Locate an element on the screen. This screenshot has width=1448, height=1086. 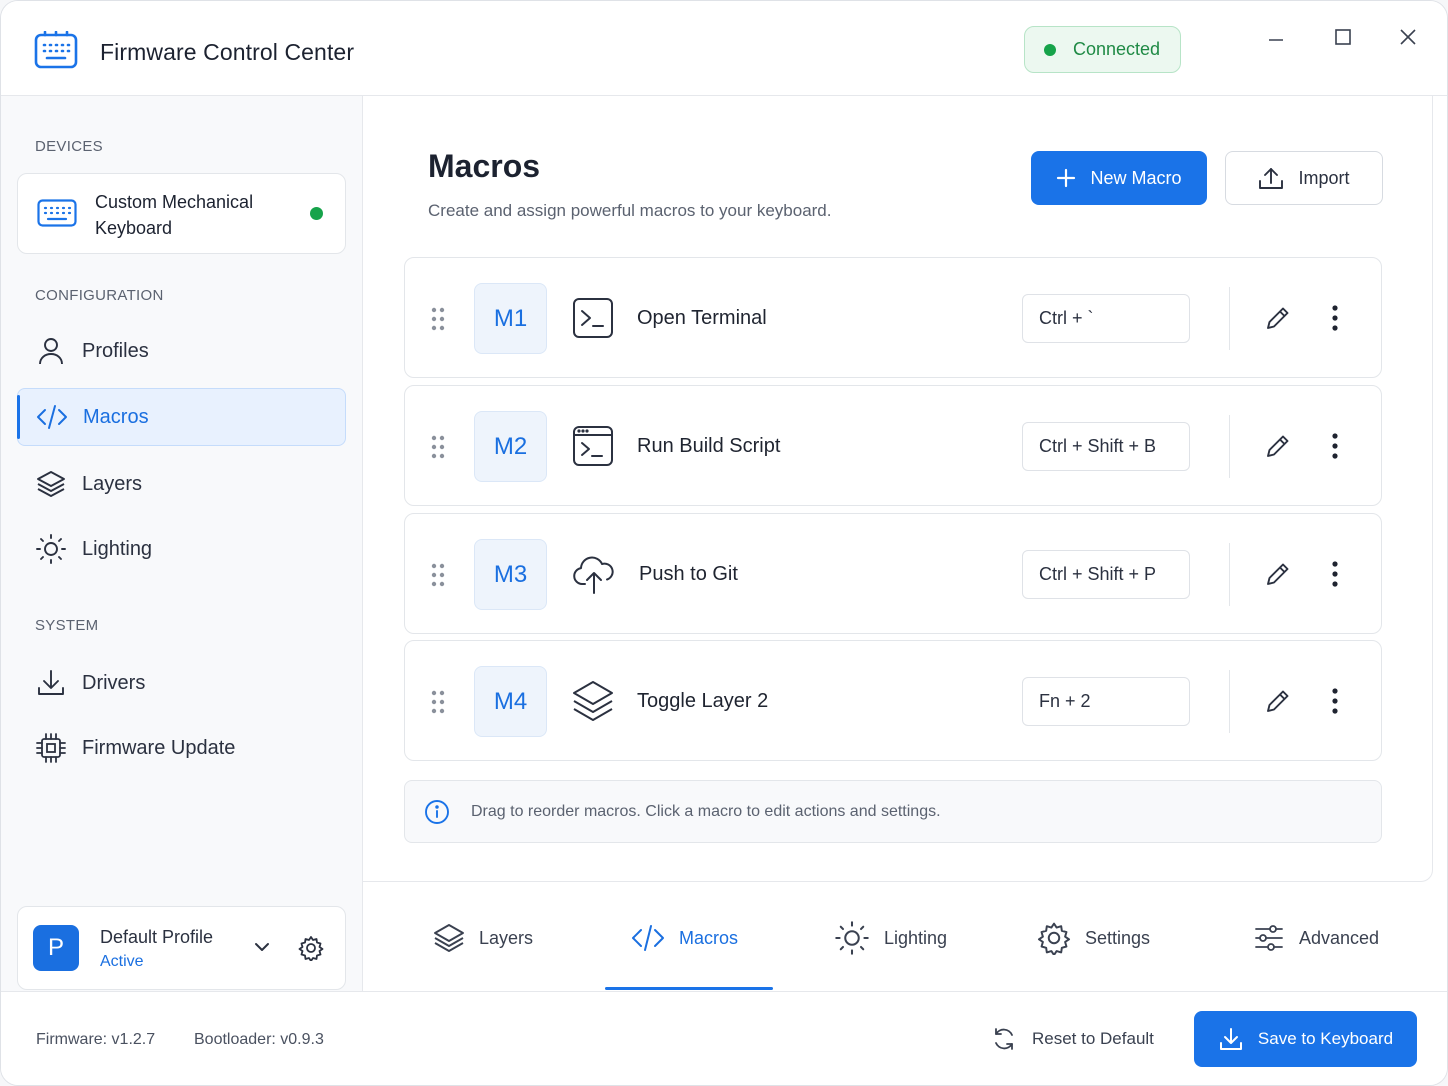
refresh-icon is located at coordinates (1004, 1039).